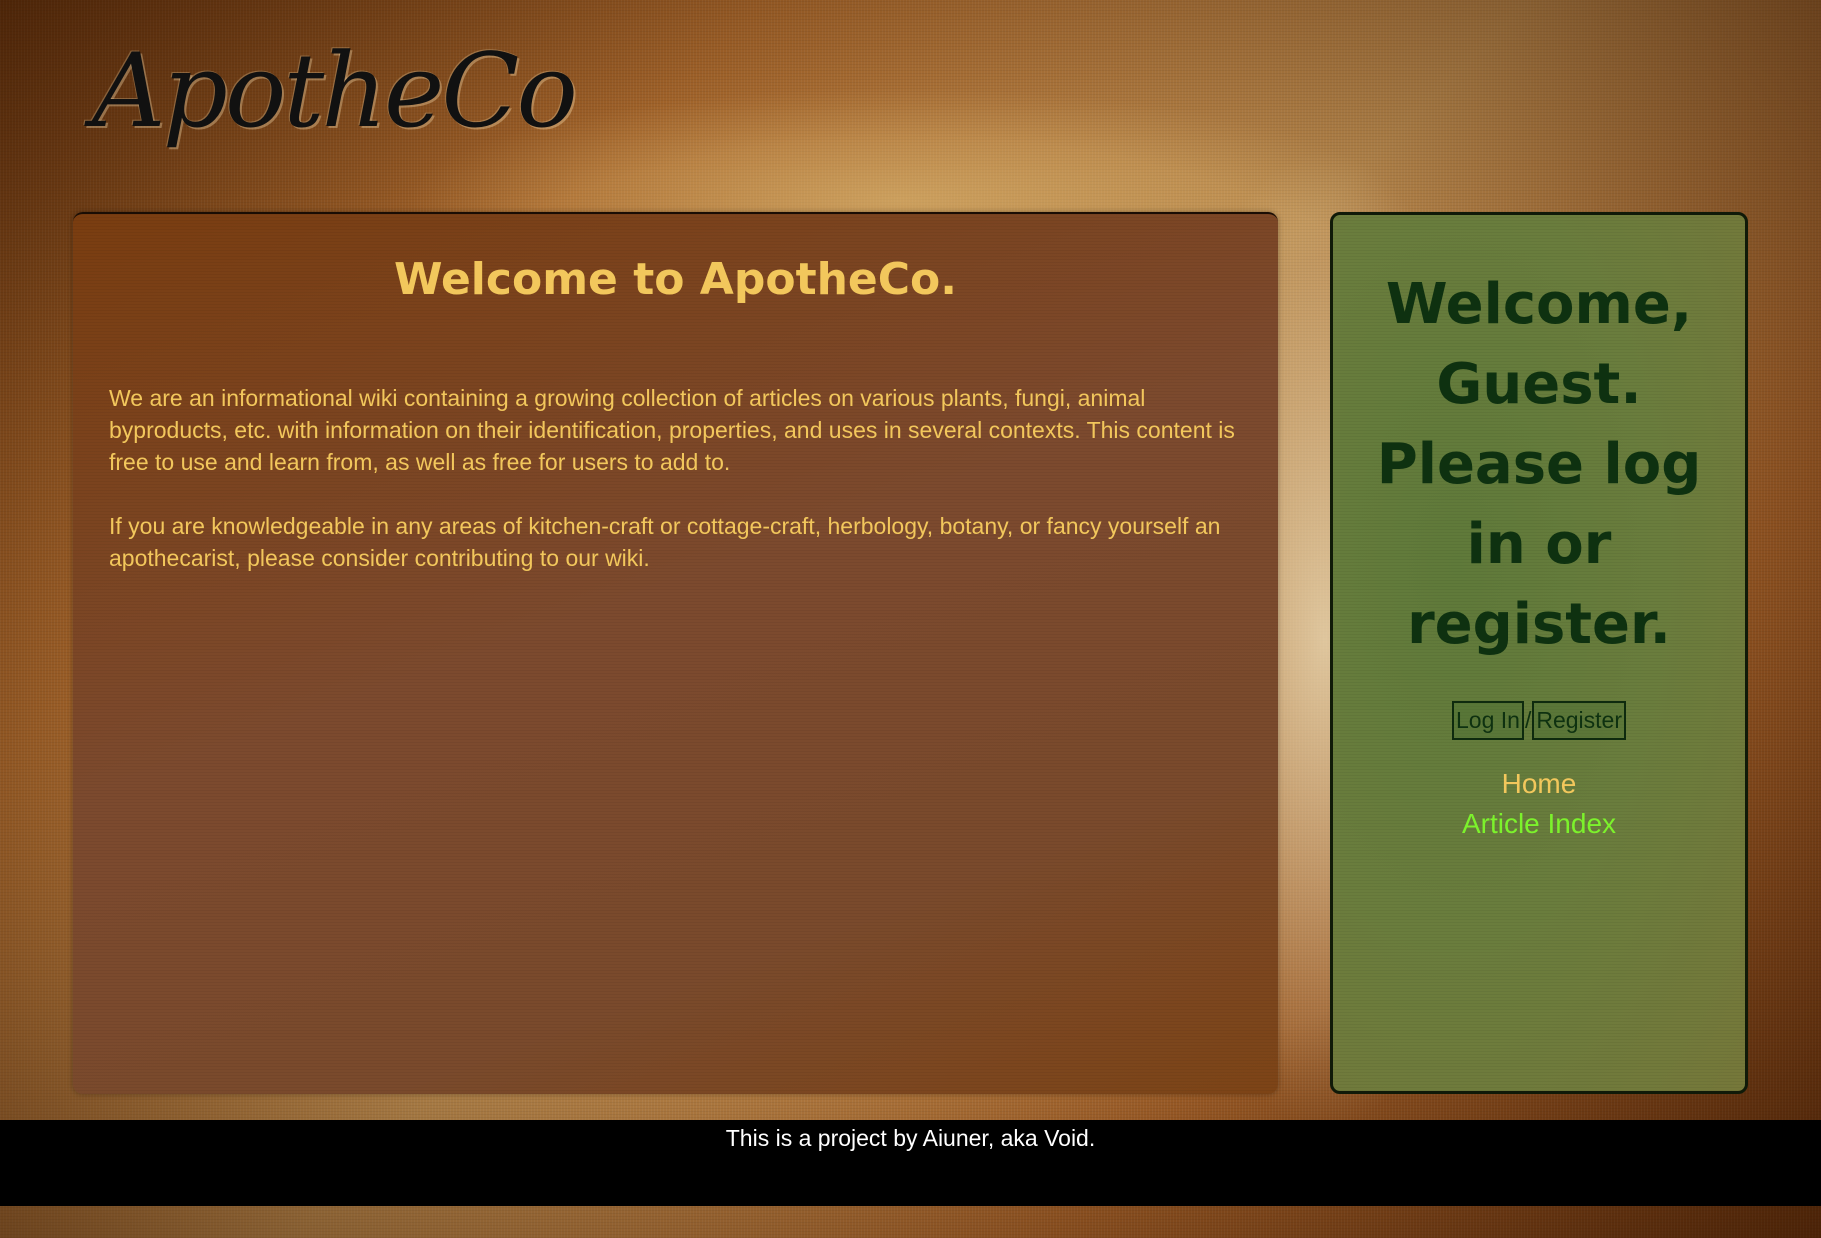 The image size is (1821, 1238). What do you see at coordinates (1539, 784) in the screenshot?
I see `nav-link-home: Home` at bounding box center [1539, 784].